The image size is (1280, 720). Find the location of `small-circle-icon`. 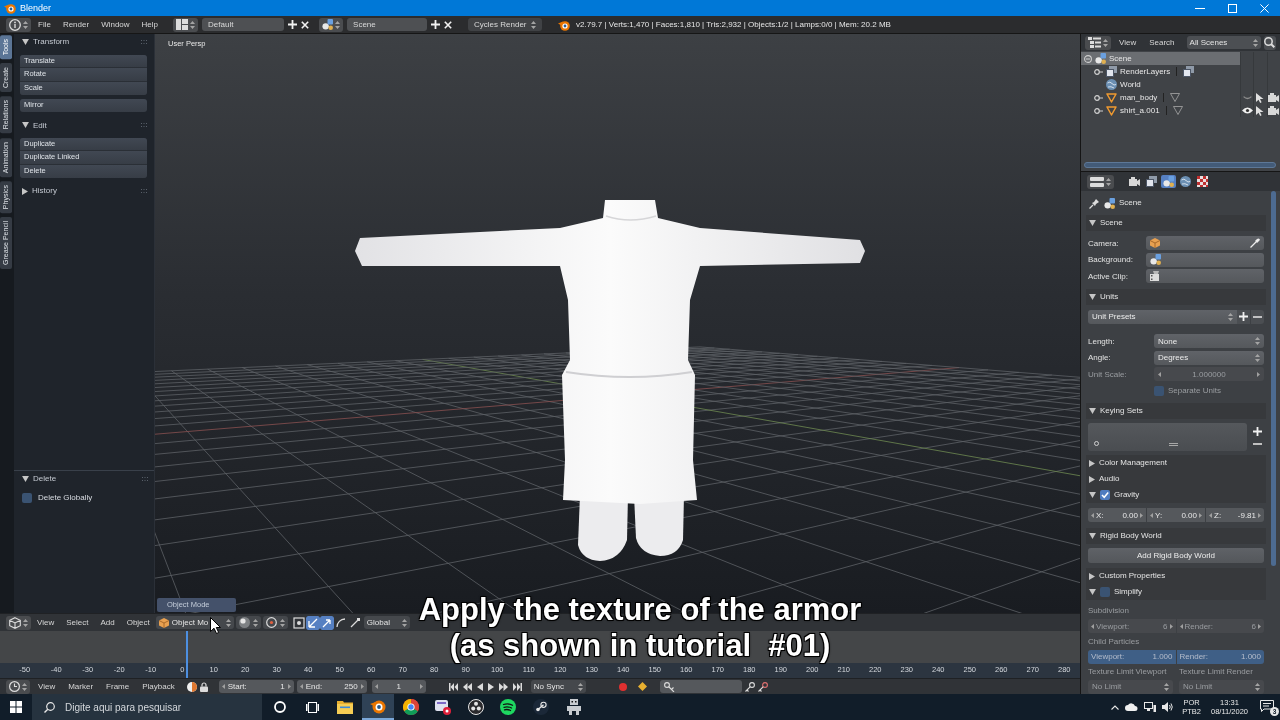

small-circle-icon is located at coordinates (1096, 443).